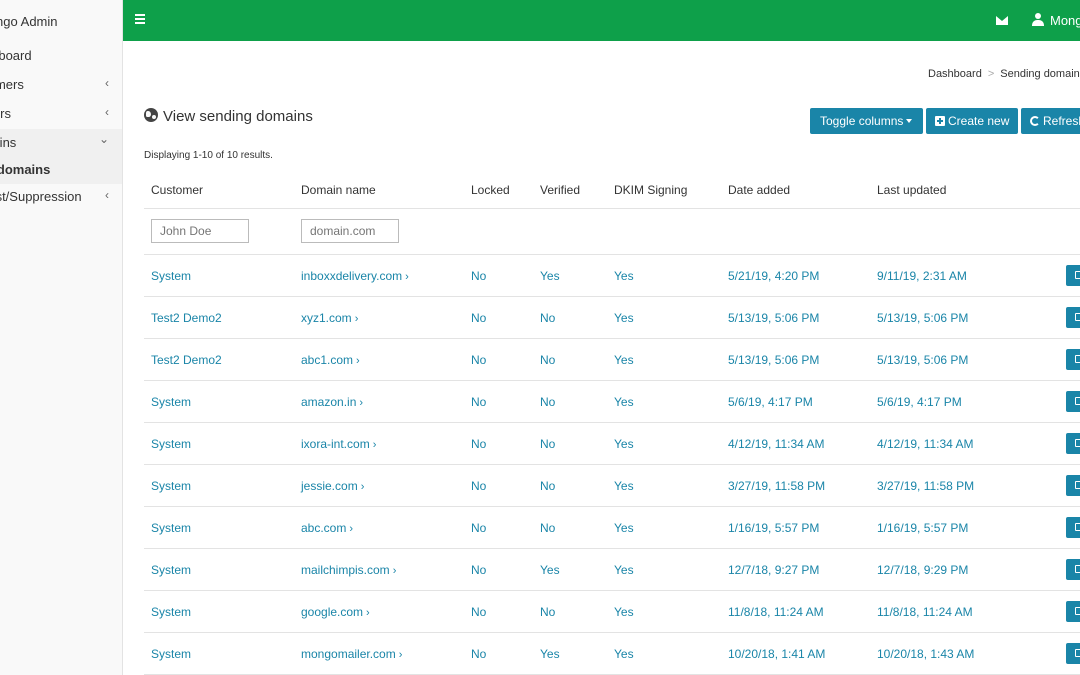  I want to click on column-header-verified: Verified, so click(560, 190).